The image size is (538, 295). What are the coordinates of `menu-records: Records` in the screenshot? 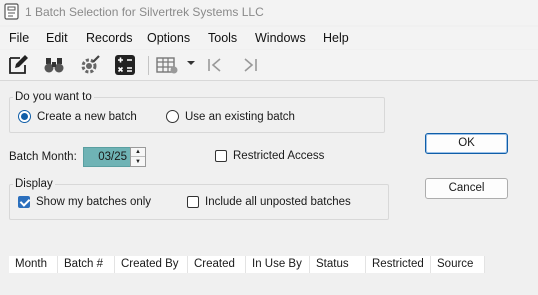 It's located at (109, 38).